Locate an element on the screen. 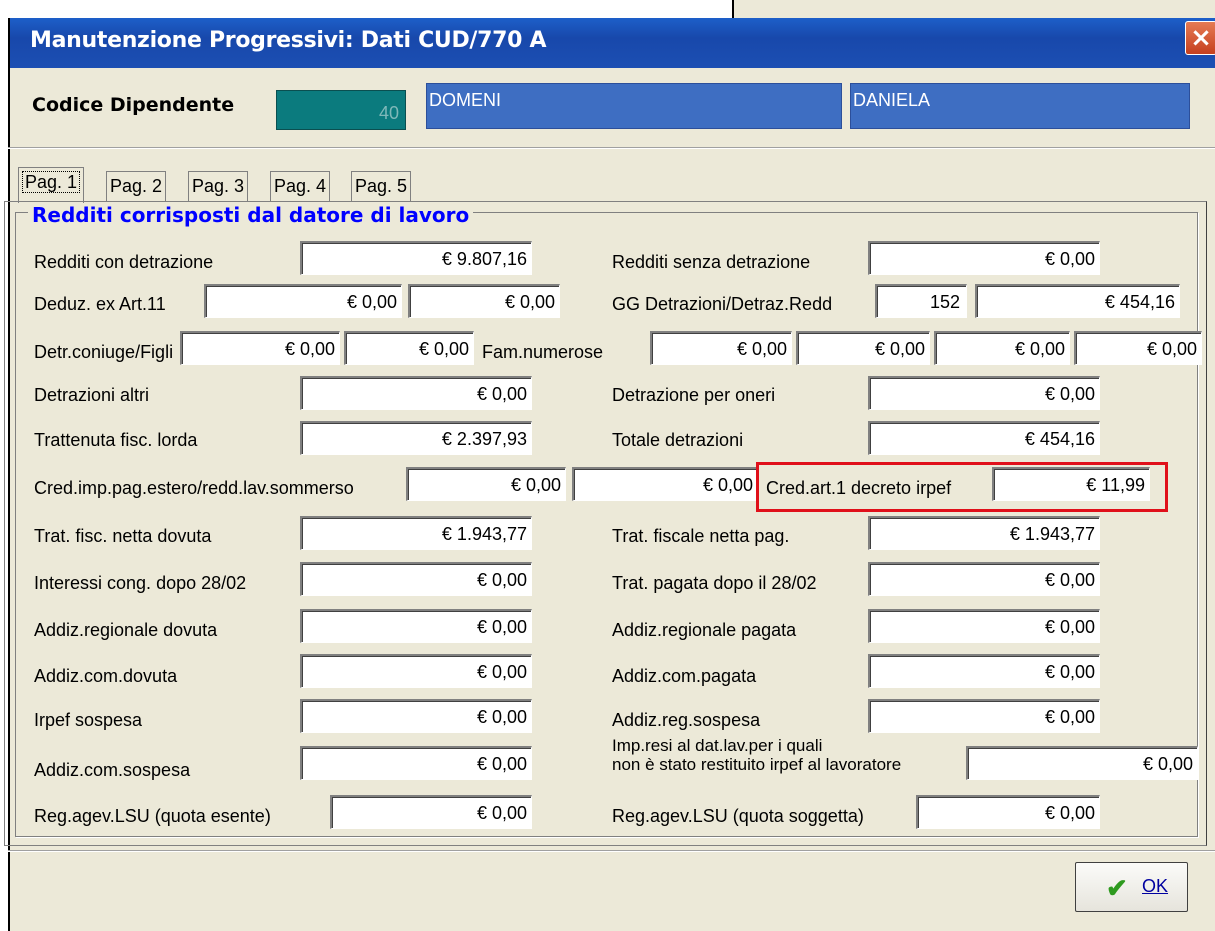 Image resolution: width=1215 pixels, height=931 pixels. ok-button: ✔ OK is located at coordinates (1131, 887).